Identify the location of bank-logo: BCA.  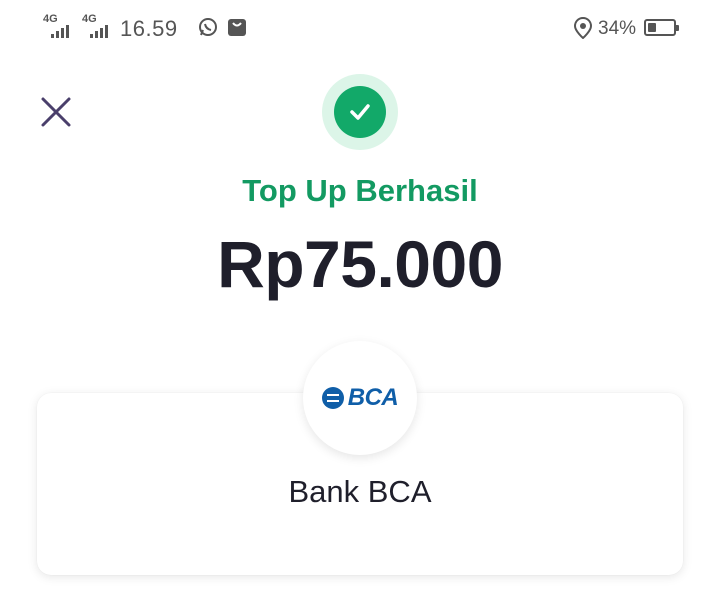
(360, 398).